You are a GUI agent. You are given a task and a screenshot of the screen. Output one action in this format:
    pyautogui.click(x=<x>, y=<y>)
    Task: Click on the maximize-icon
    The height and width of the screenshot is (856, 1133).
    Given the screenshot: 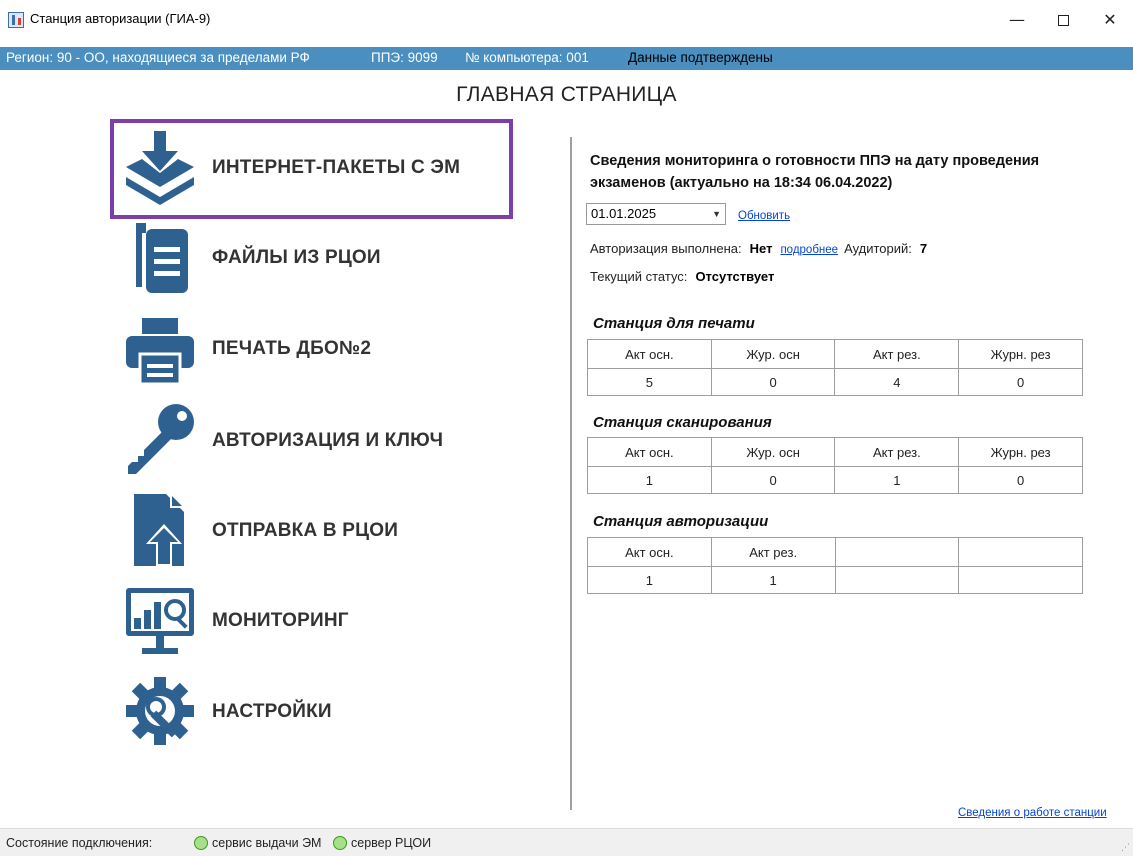 What is the action you would take?
    pyautogui.click(x=1063, y=20)
    